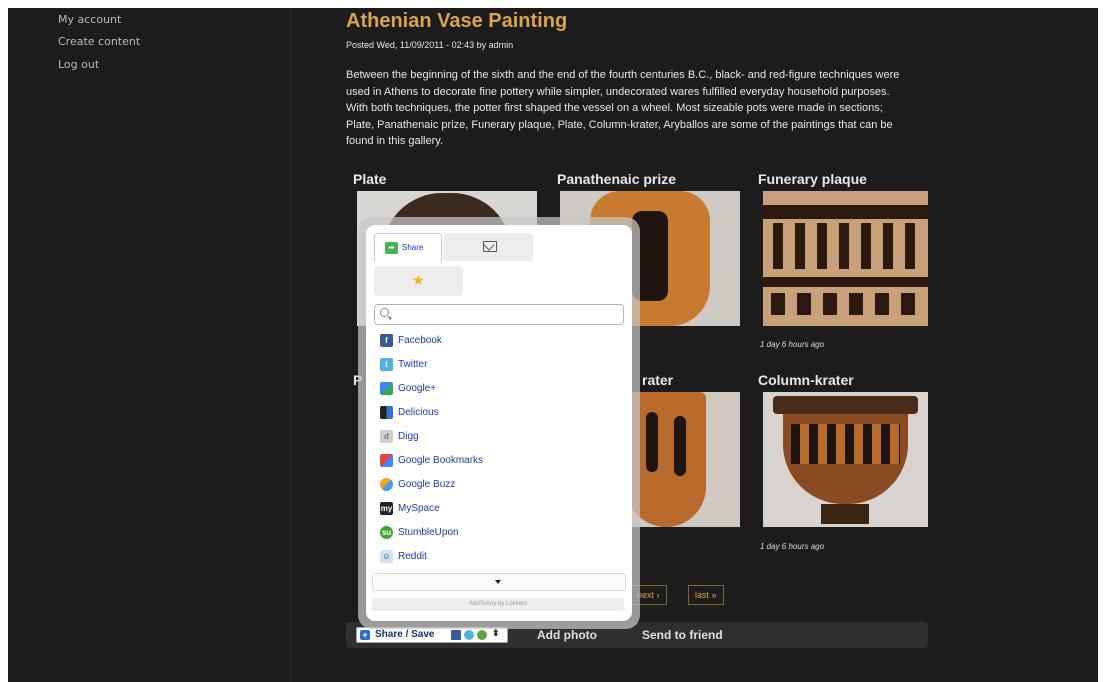 This screenshot has width=1106, height=682. What do you see at coordinates (386, 460) in the screenshot?
I see `google-bookmarks-icon` at bounding box center [386, 460].